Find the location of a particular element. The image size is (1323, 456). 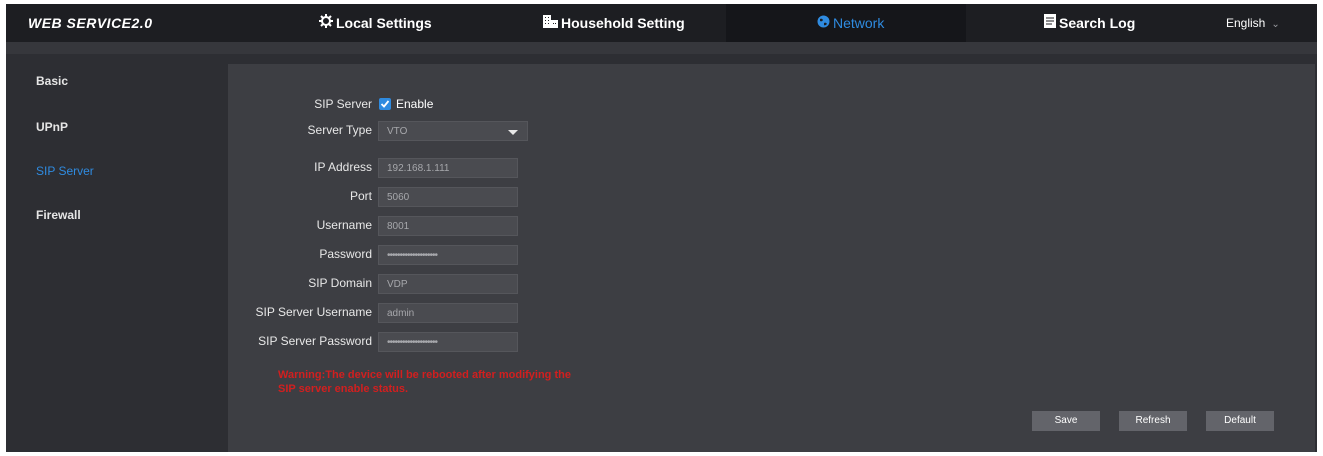

sip-server-password-input: •••••••••••••••••••• is located at coordinates (448, 342).